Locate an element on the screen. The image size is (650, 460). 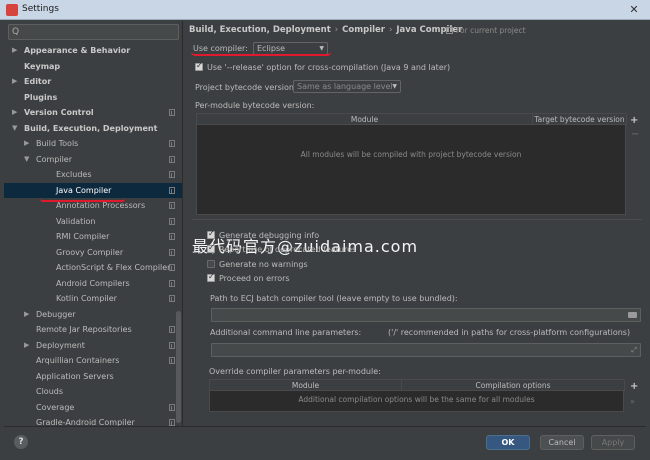
tree-item: Groovy Compiler is located at coordinates (93, 253).